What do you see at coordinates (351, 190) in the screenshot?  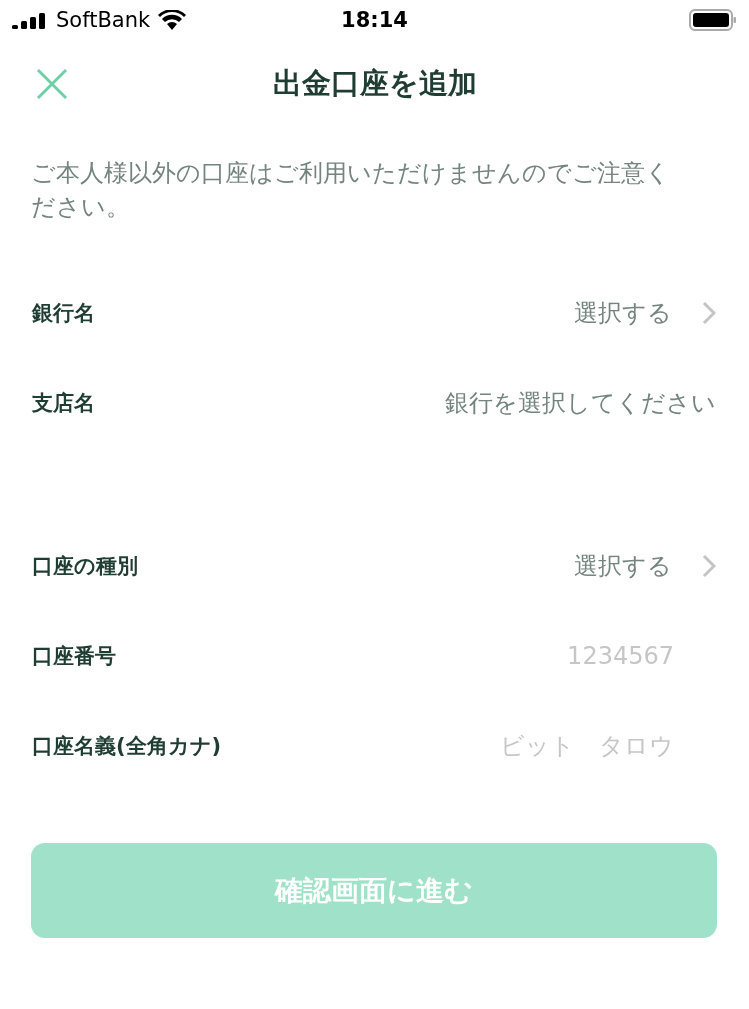 I see `notice-text: ご本人様以外の口座はご利用いただけませんのでご注意ください。` at bounding box center [351, 190].